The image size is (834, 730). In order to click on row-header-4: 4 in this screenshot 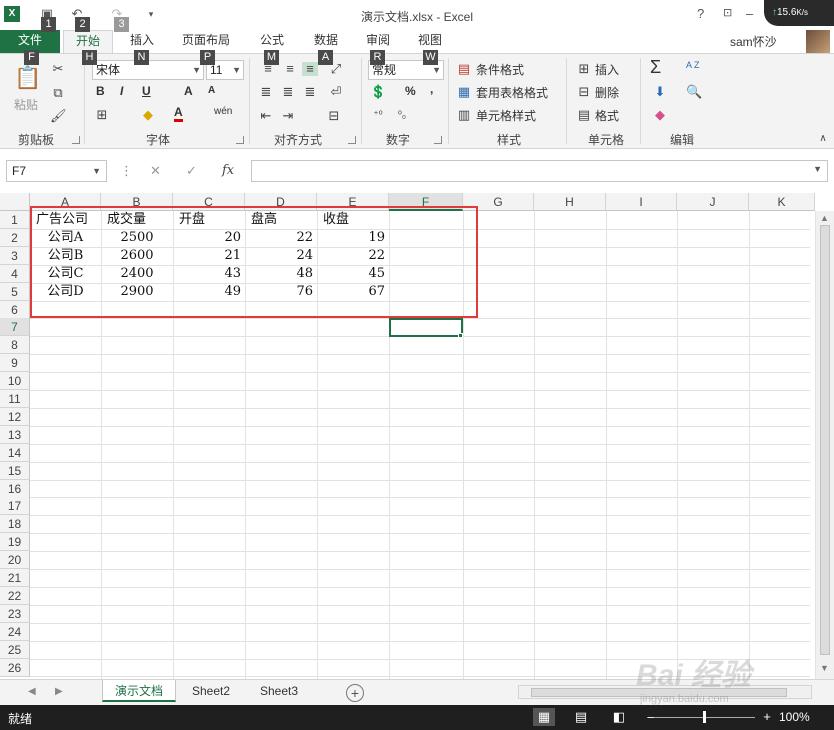, I will do `click(15, 273)`.